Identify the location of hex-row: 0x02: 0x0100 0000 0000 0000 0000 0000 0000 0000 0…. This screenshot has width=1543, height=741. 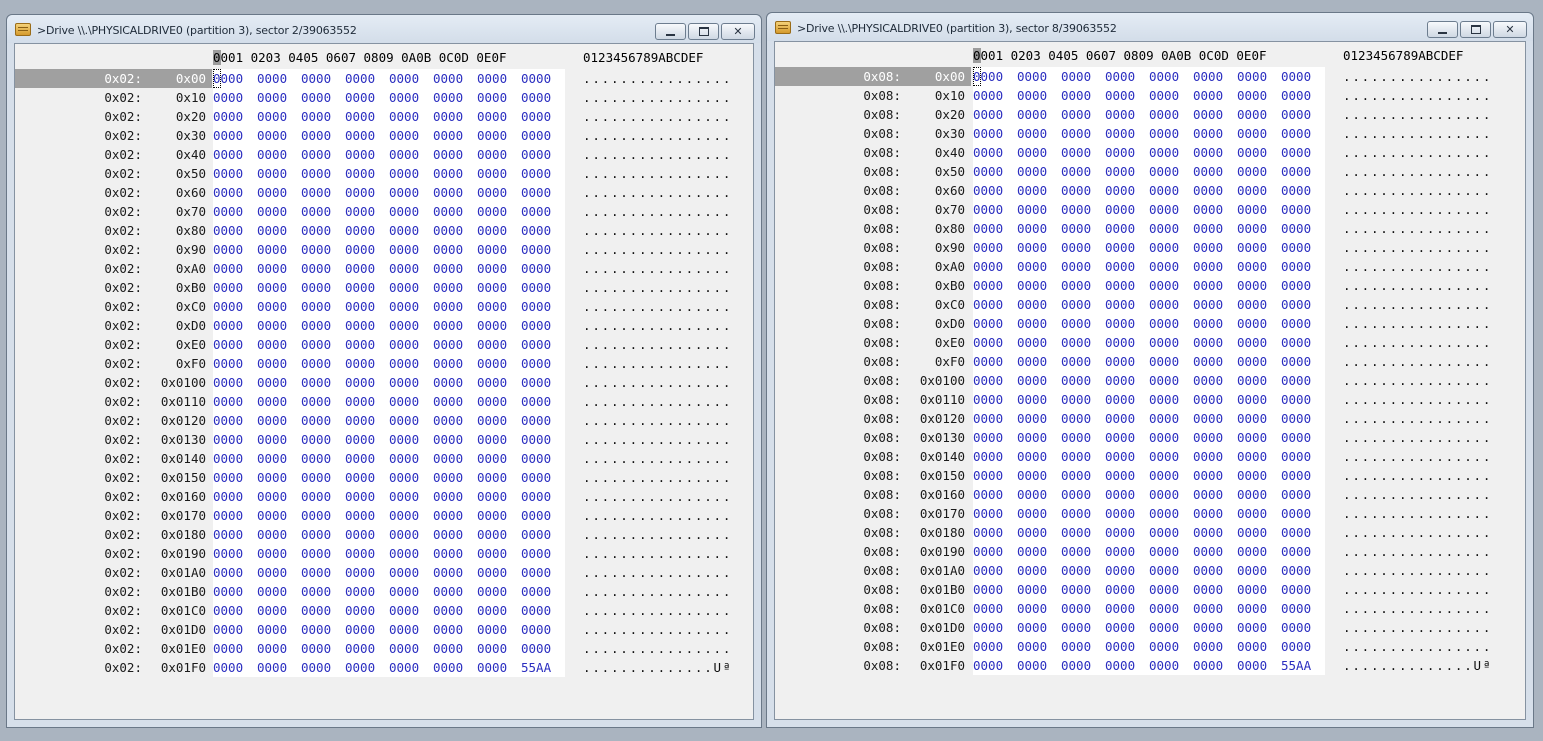
(384, 382).